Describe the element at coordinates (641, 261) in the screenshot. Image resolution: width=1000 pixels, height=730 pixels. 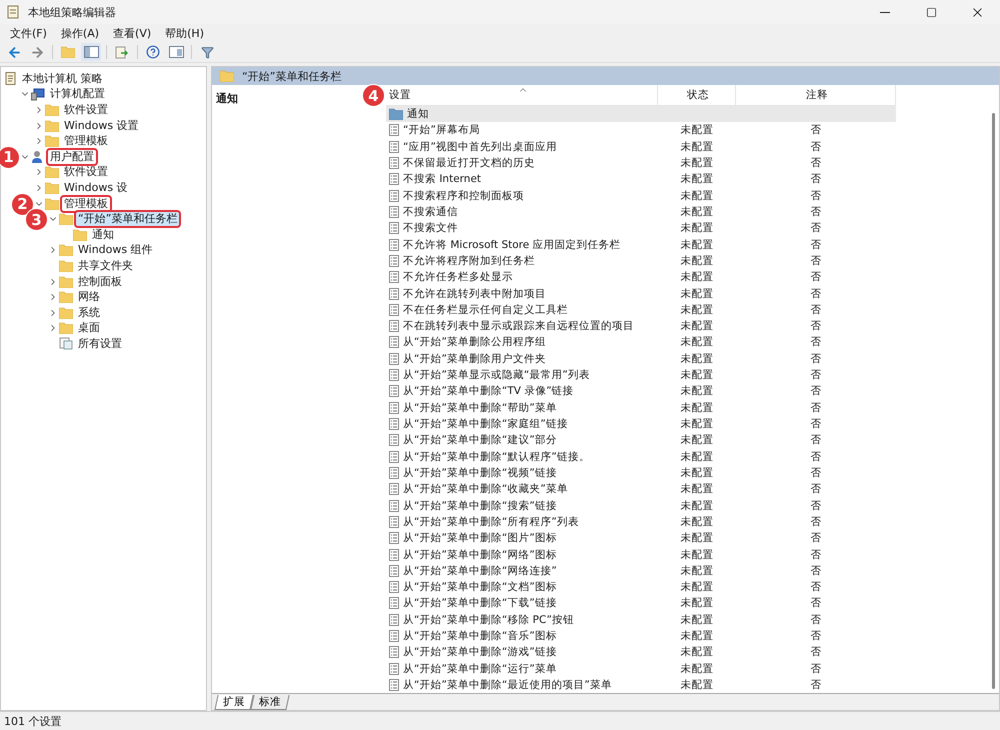
I see `table-row: 不允许将程序附加到任务栏 未配置 否` at that location.